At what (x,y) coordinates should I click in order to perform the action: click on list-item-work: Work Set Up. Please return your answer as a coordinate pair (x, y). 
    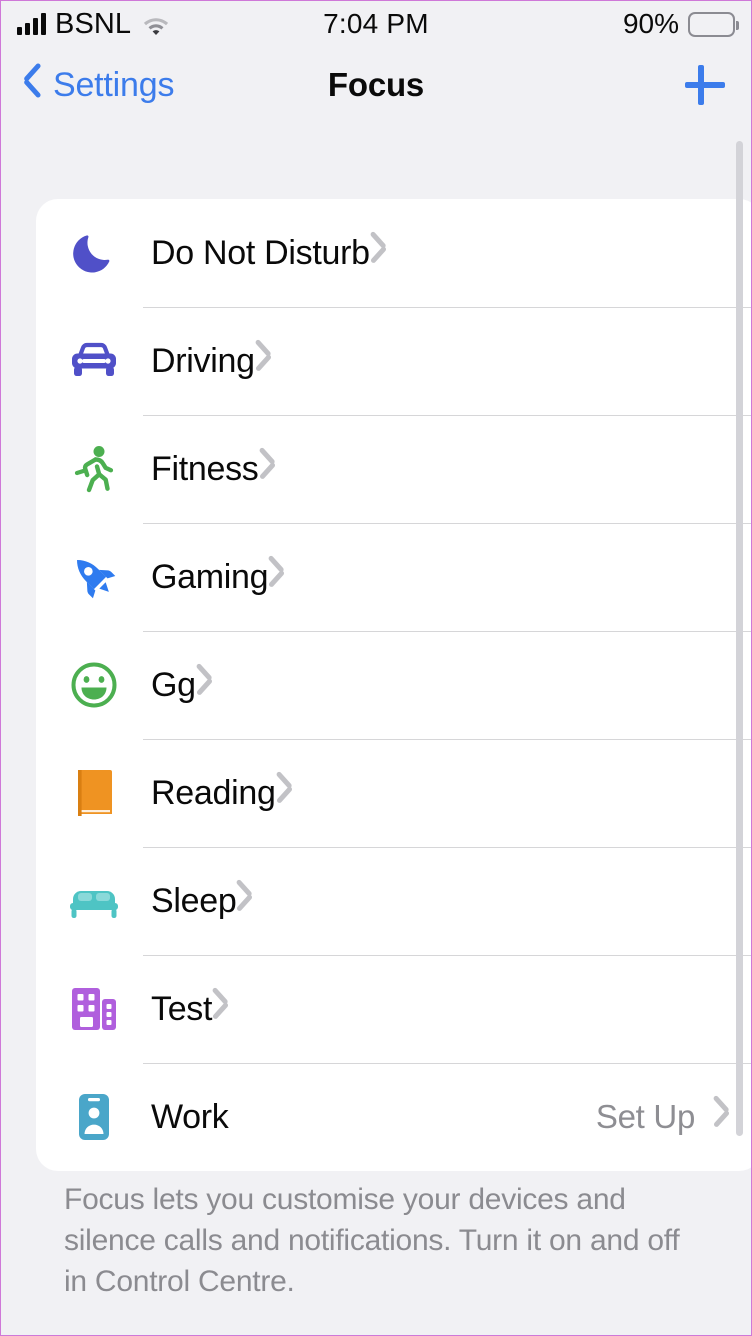
    Looking at the image, I should click on (393, 1117).